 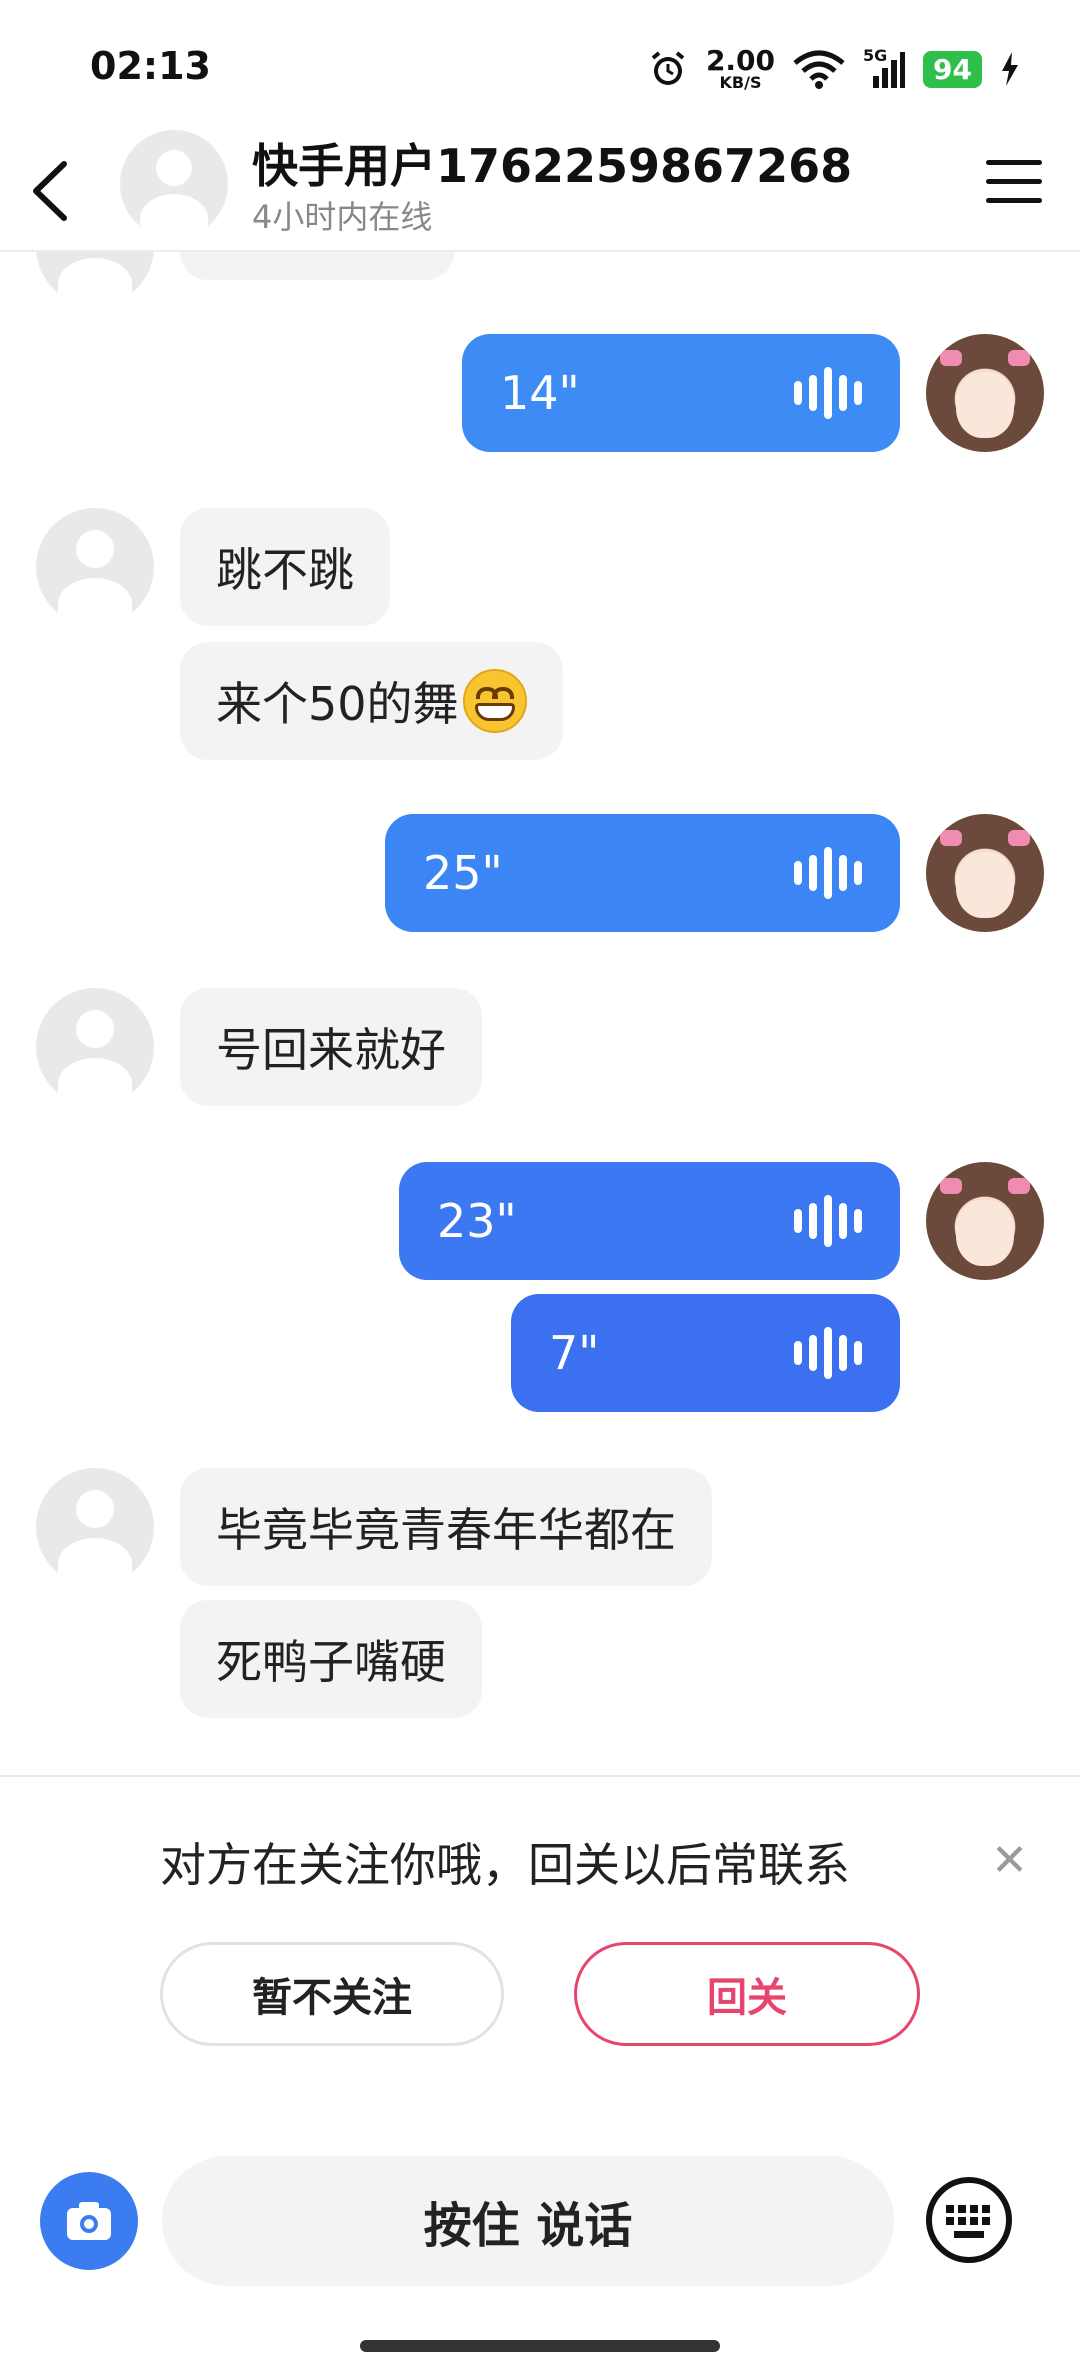 What do you see at coordinates (540, 393) in the screenshot?
I see `voice-duration: 14"` at bounding box center [540, 393].